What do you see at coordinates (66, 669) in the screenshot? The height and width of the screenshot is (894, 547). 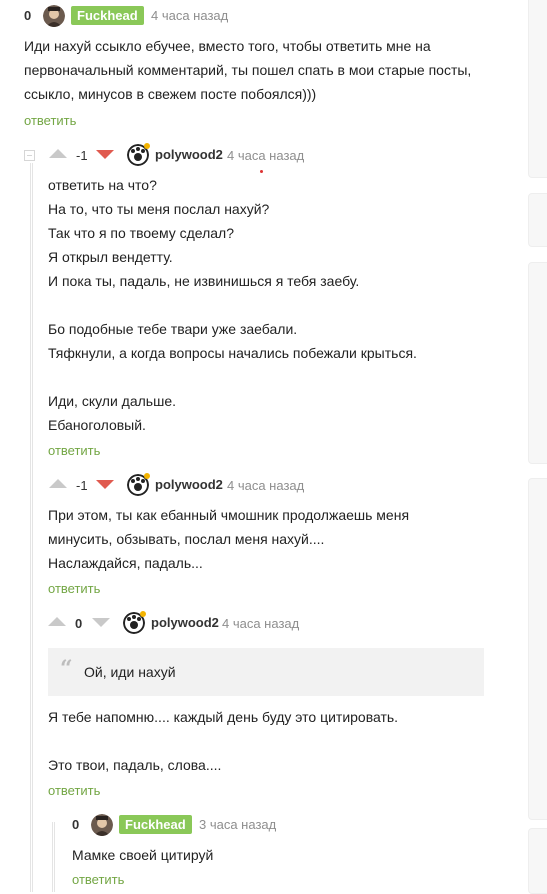 I see `quote-icon: “` at bounding box center [66, 669].